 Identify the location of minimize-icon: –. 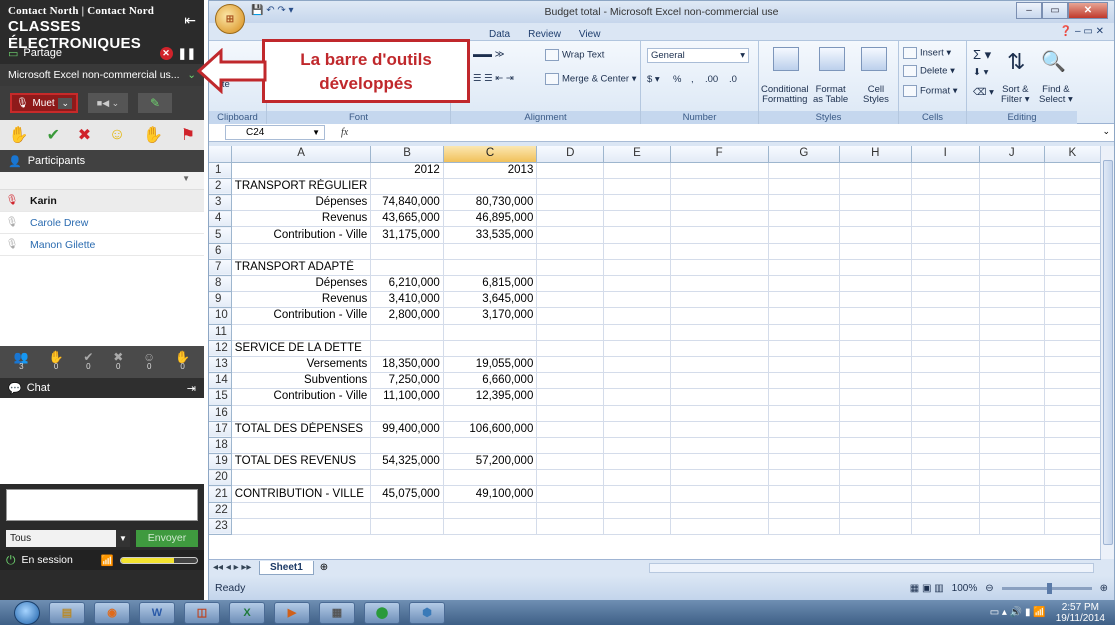
(1029, 10).